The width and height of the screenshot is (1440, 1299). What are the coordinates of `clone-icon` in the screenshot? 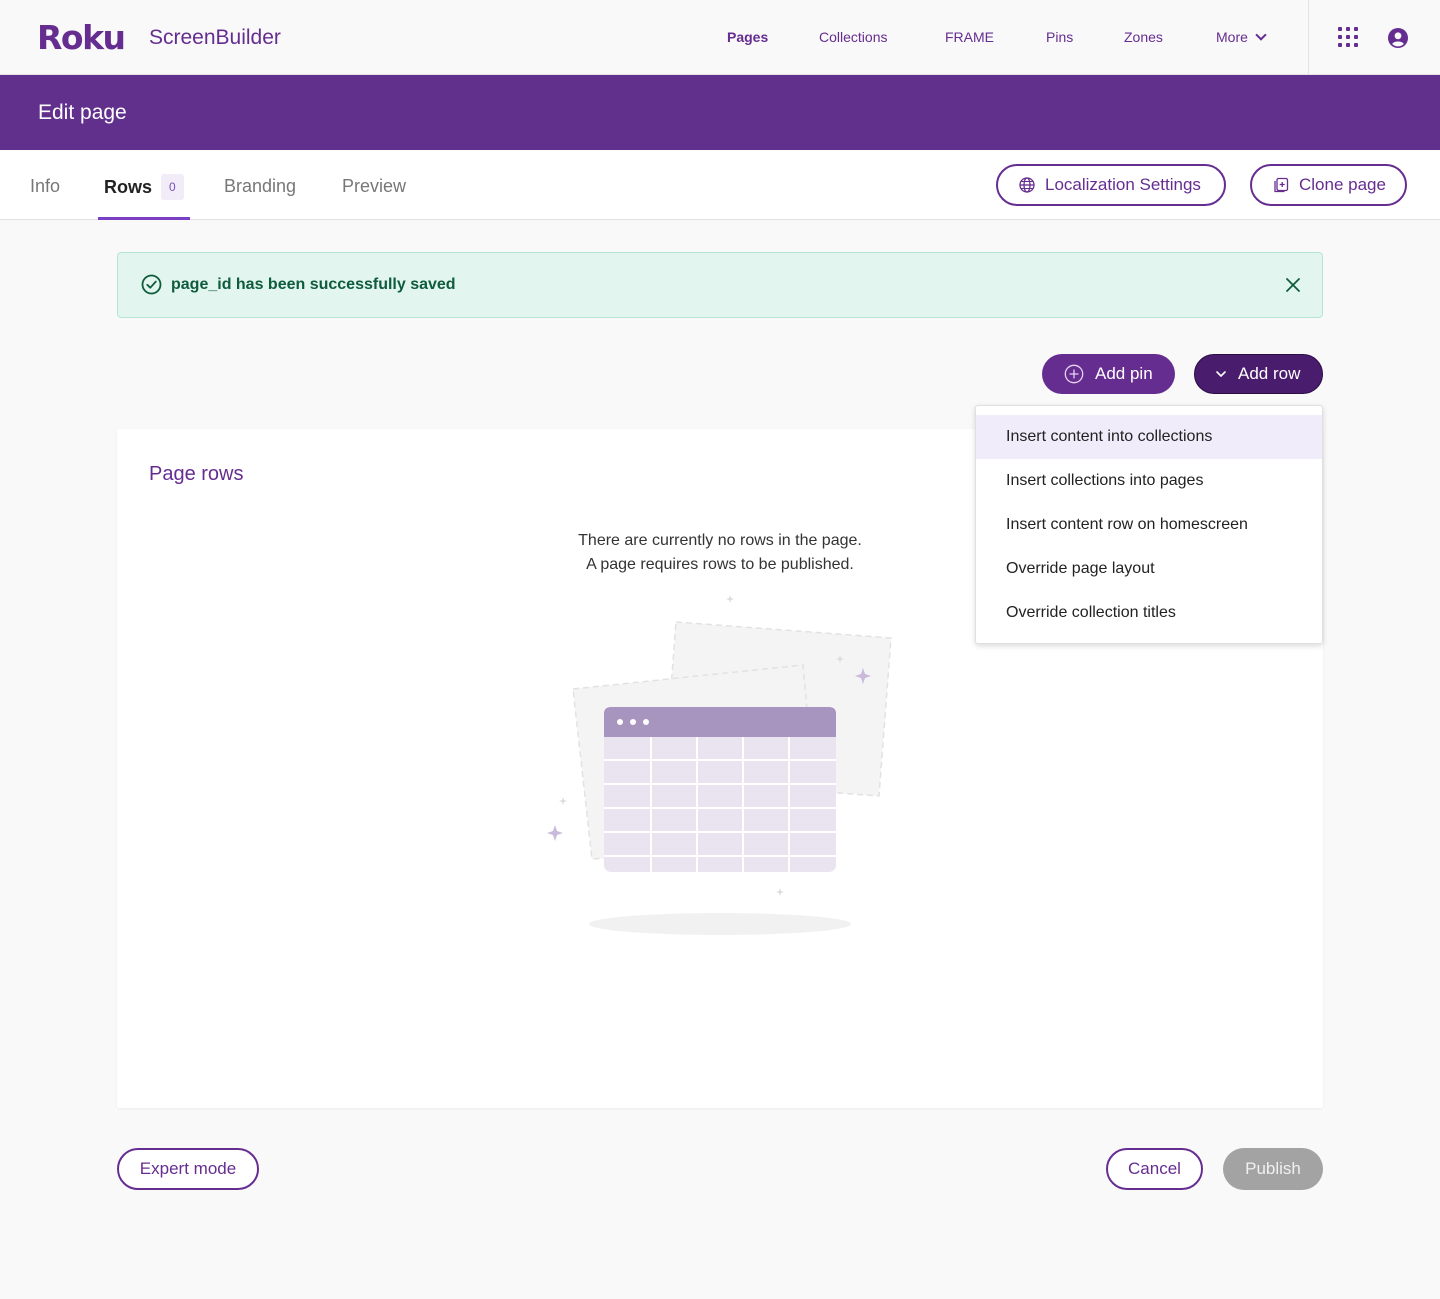 It's located at (1281, 185).